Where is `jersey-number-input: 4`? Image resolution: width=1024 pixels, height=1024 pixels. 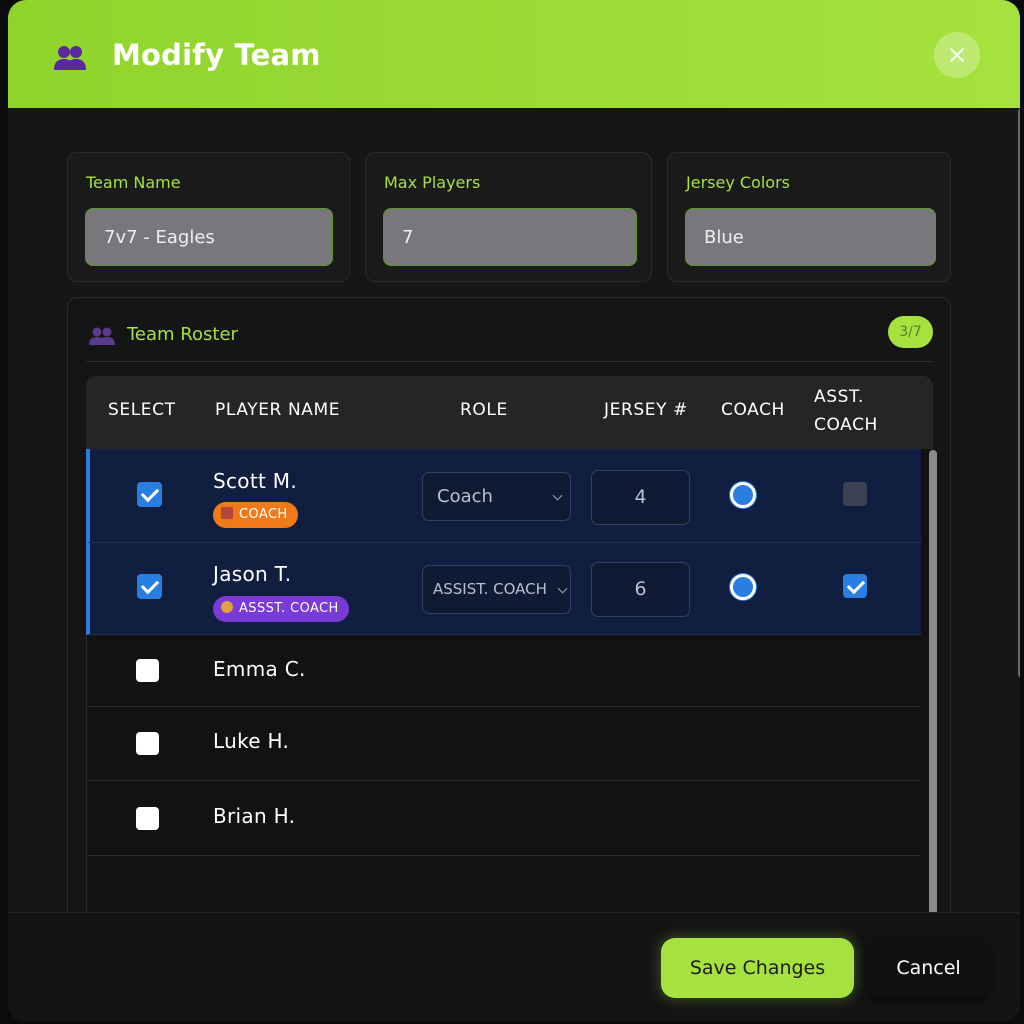 jersey-number-input: 4 is located at coordinates (640, 497).